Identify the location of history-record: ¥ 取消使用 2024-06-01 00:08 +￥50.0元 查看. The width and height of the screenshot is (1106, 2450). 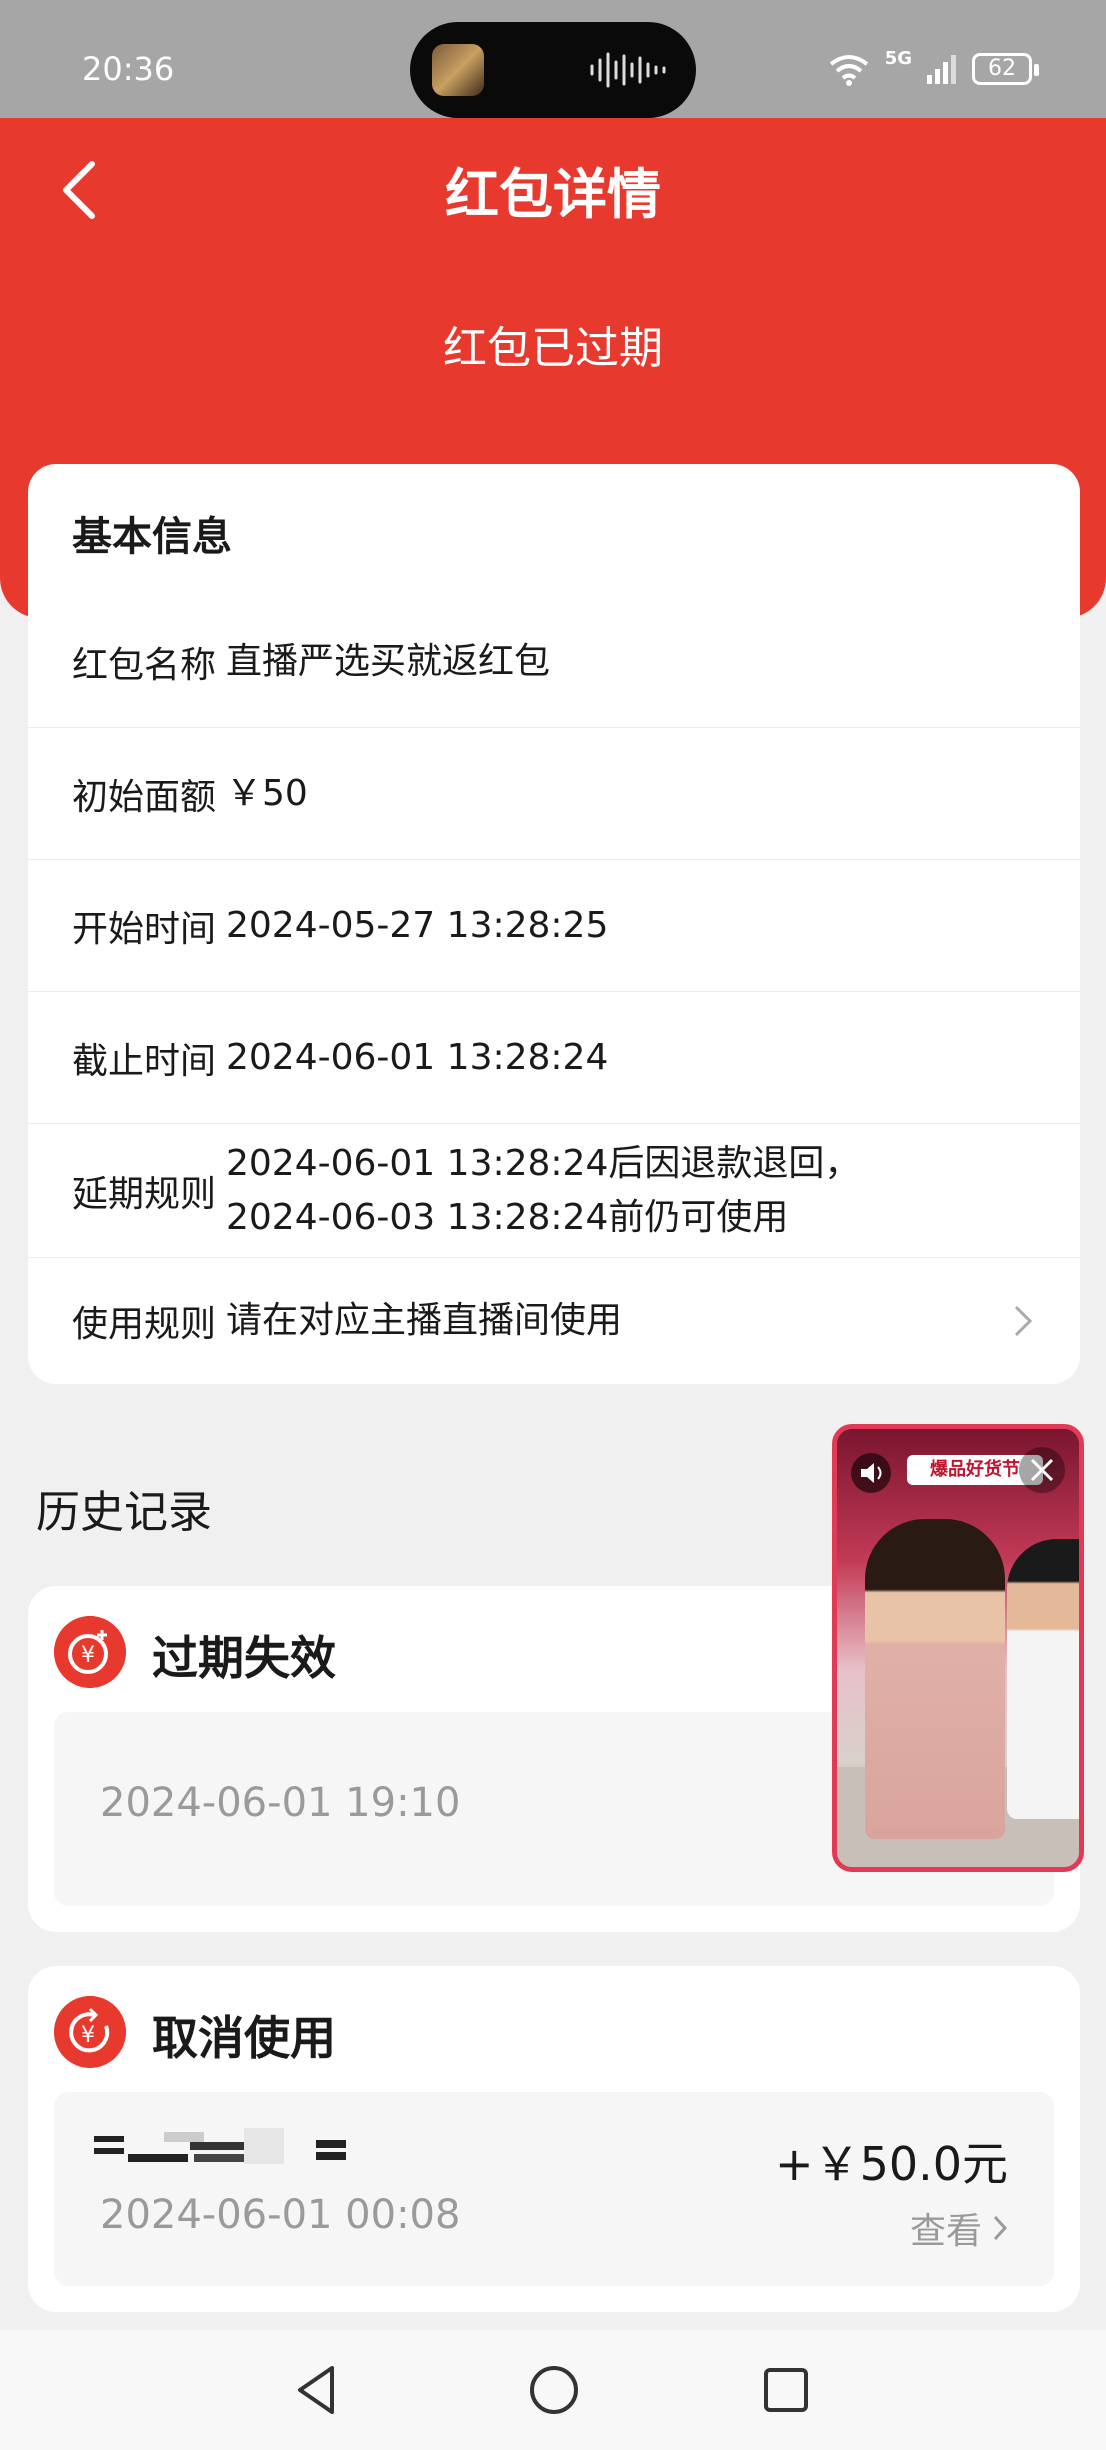
(554, 2139).